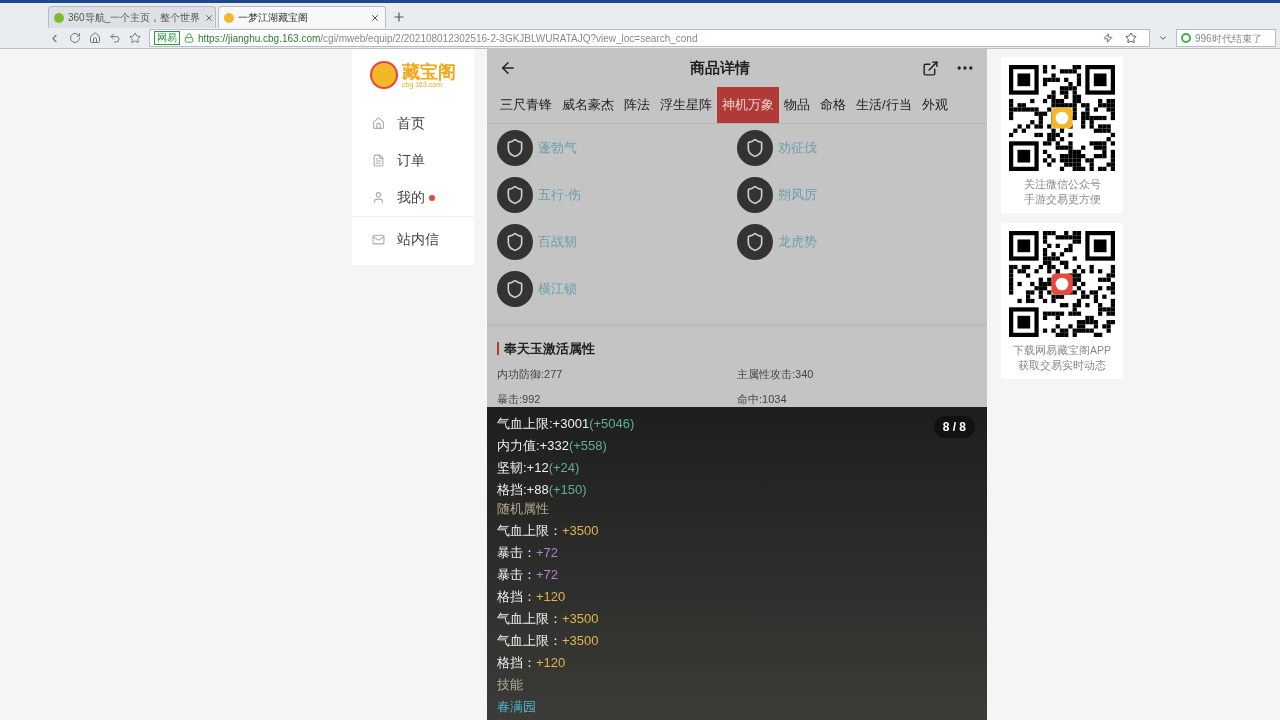 The width and height of the screenshot is (1280, 720). Describe the element at coordinates (167, 38) in the screenshot. I see `site-badge: 网易` at that location.